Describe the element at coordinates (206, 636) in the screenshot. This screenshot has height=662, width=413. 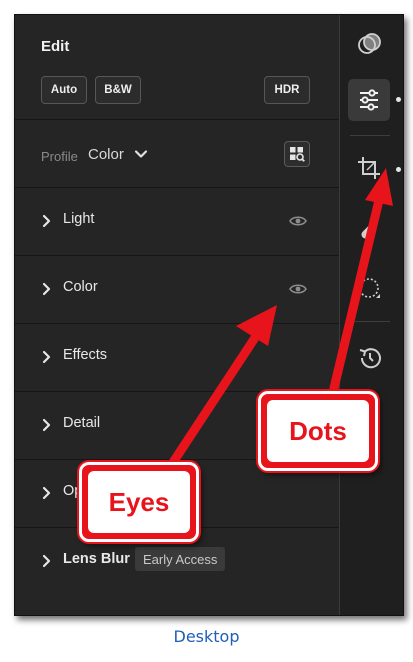
I see `caption: Desktop` at that location.